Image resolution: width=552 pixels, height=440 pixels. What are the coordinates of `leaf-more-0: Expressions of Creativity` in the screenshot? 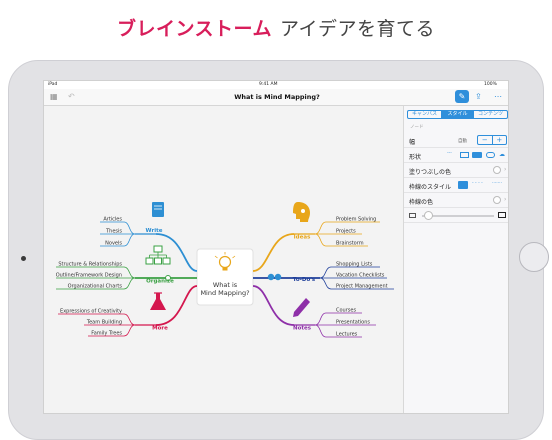 It's located at (91, 312).